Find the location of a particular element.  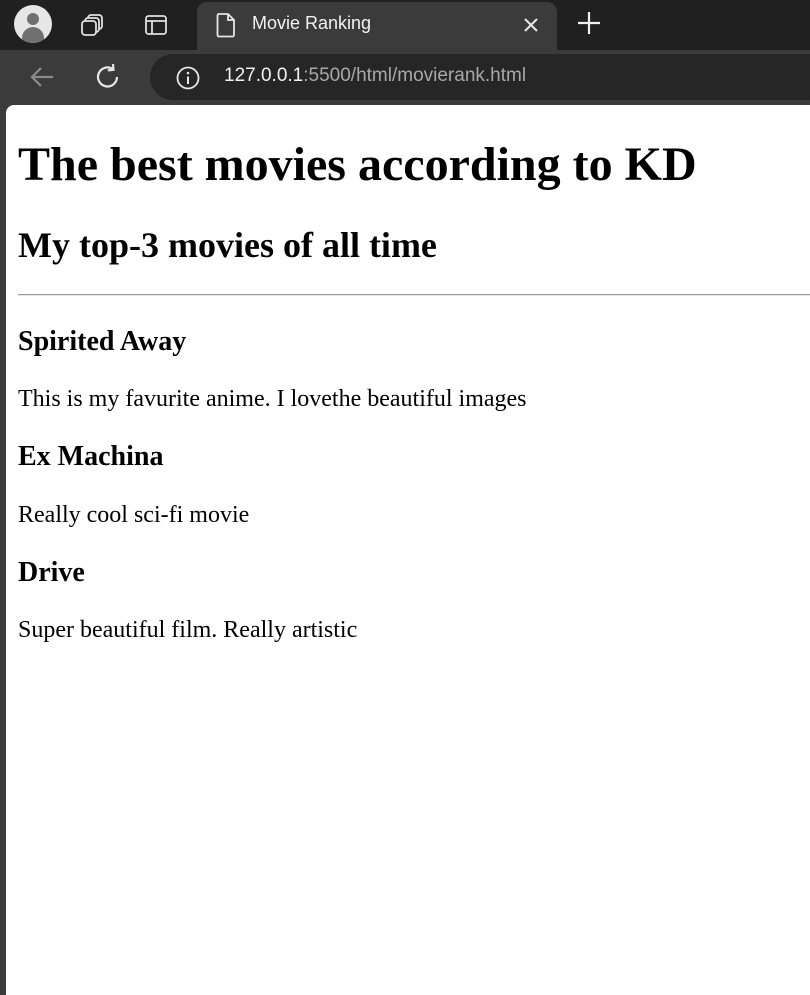

page-document-icon is located at coordinates (226, 27).